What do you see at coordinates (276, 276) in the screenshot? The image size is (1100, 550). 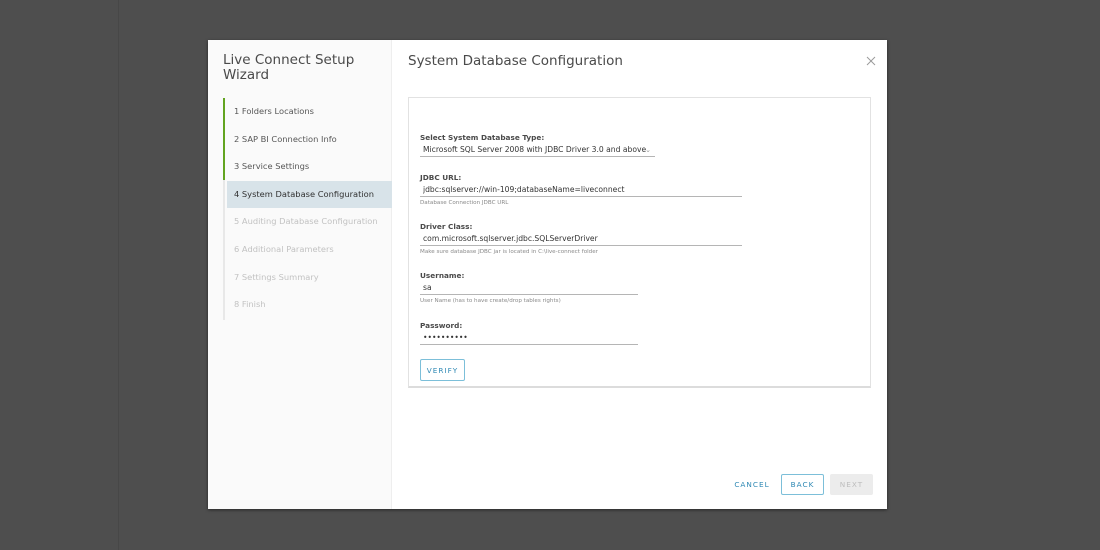 I see `wizard-step-settings-summary: 7 Settings Summary` at bounding box center [276, 276].